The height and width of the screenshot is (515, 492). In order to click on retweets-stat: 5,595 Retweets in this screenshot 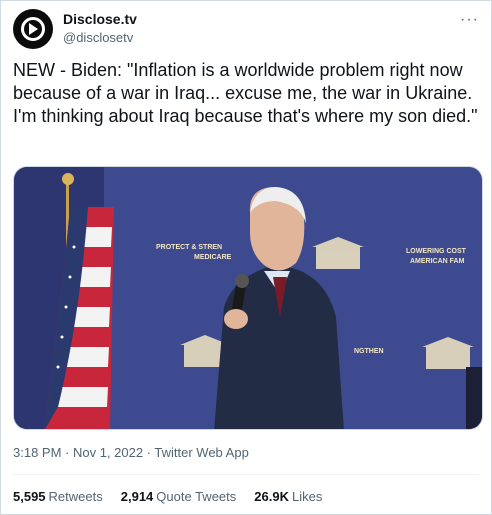, I will do `click(58, 496)`.